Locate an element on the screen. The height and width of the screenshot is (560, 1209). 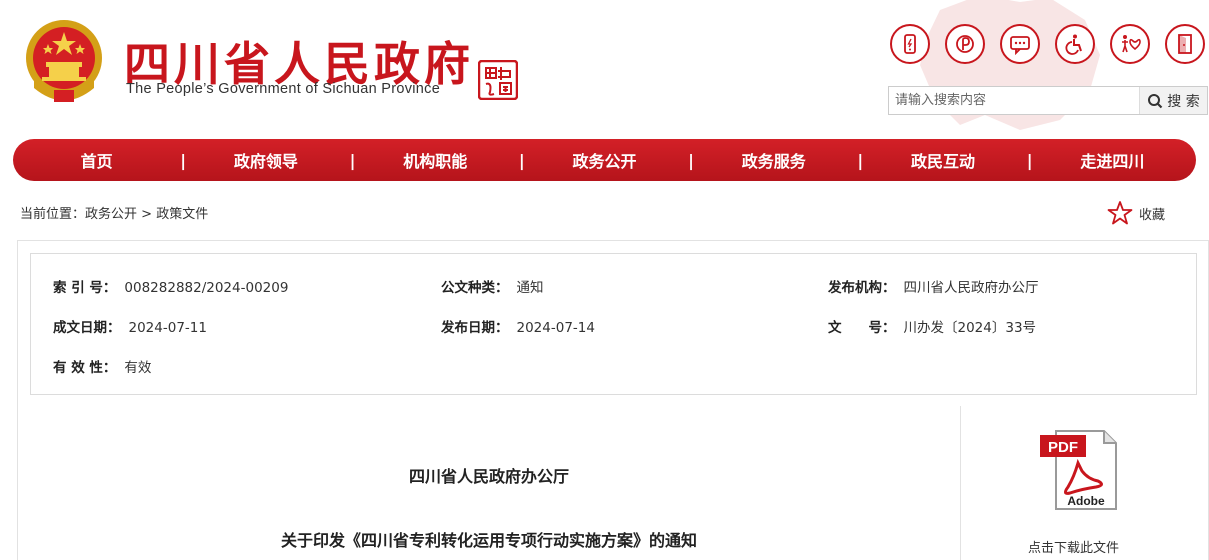
meta-type-label: 公文种类： is located at coordinates (475, 288).